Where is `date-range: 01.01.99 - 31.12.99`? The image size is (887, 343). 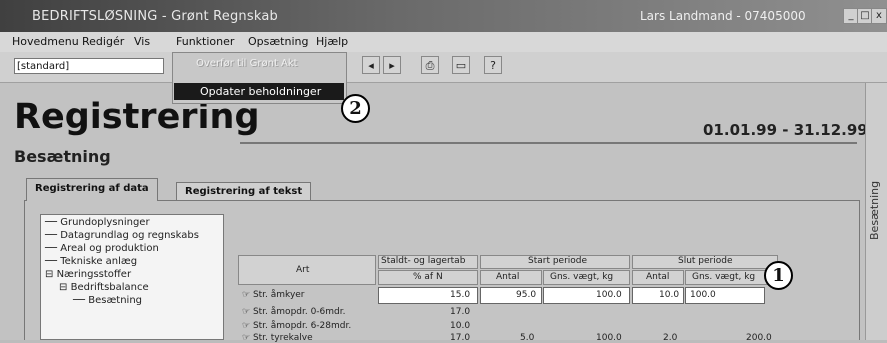
date-range: 01.01.99 - 31.12.99 is located at coordinates (785, 130).